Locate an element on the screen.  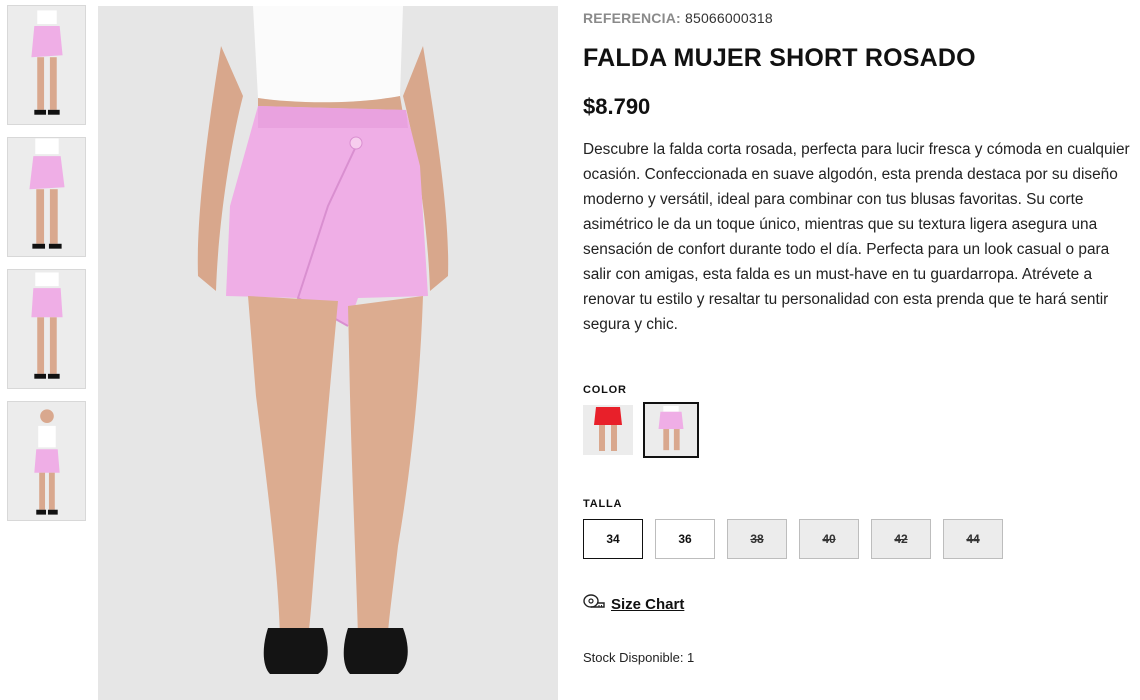
reference: REFERENCIA: 85066000318 is located at coordinates (678, 18).